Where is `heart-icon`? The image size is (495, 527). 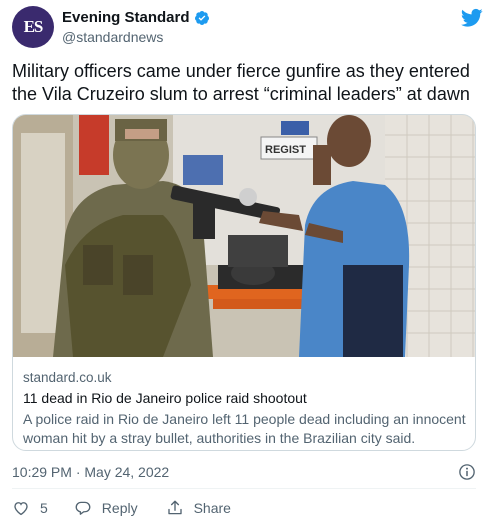
heart-icon is located at coordinates (21, 509).